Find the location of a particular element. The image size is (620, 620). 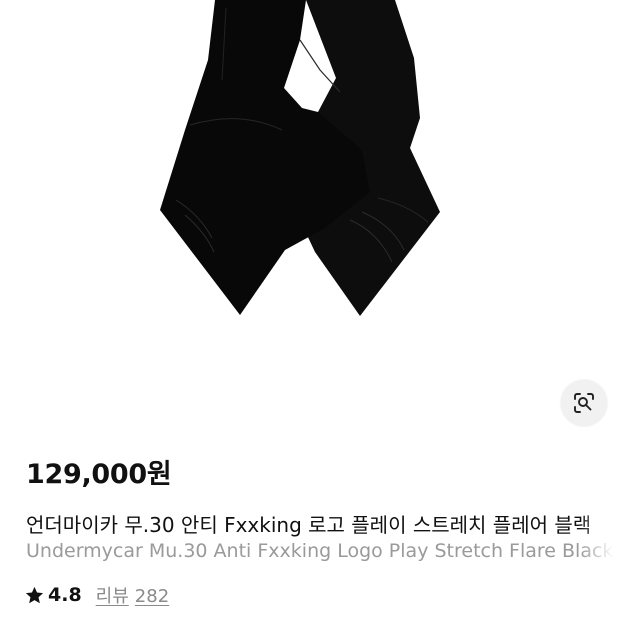

rating-row: 4.8 리뷰 282 is located at coordinates (96, 595).